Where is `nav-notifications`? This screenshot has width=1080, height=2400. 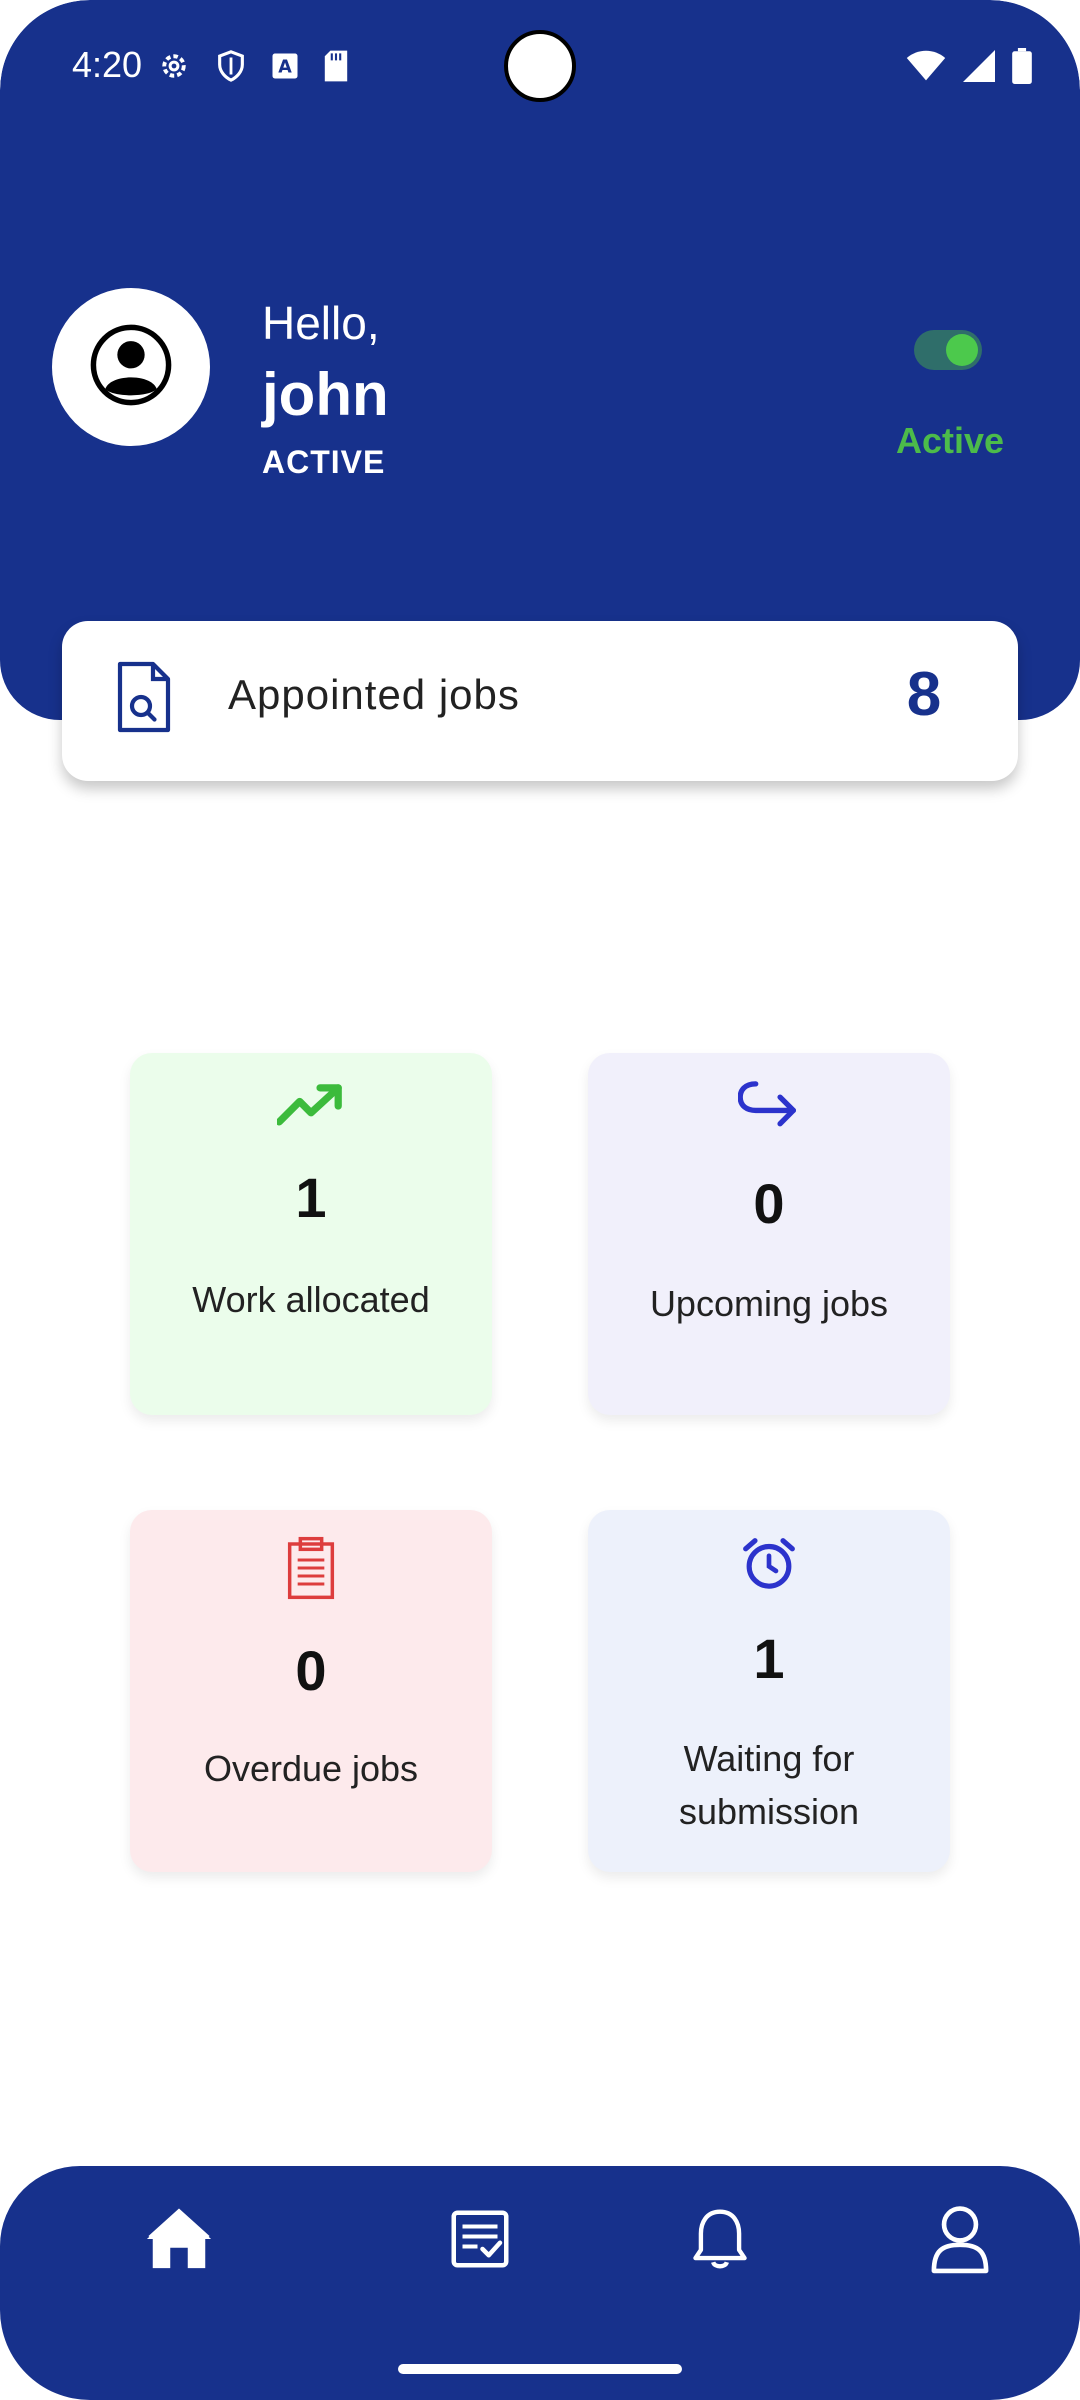
nav-notifications is located at coordinates (720, 2241).